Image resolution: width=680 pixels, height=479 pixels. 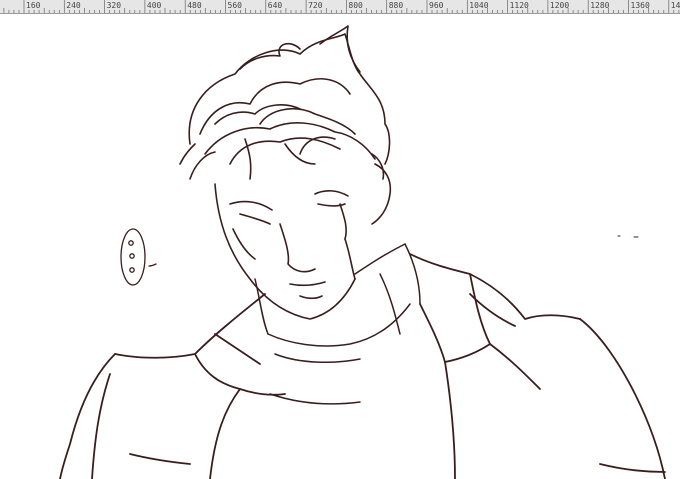 I want to click on ruler-label: 1360, so click(x=640, y=5).